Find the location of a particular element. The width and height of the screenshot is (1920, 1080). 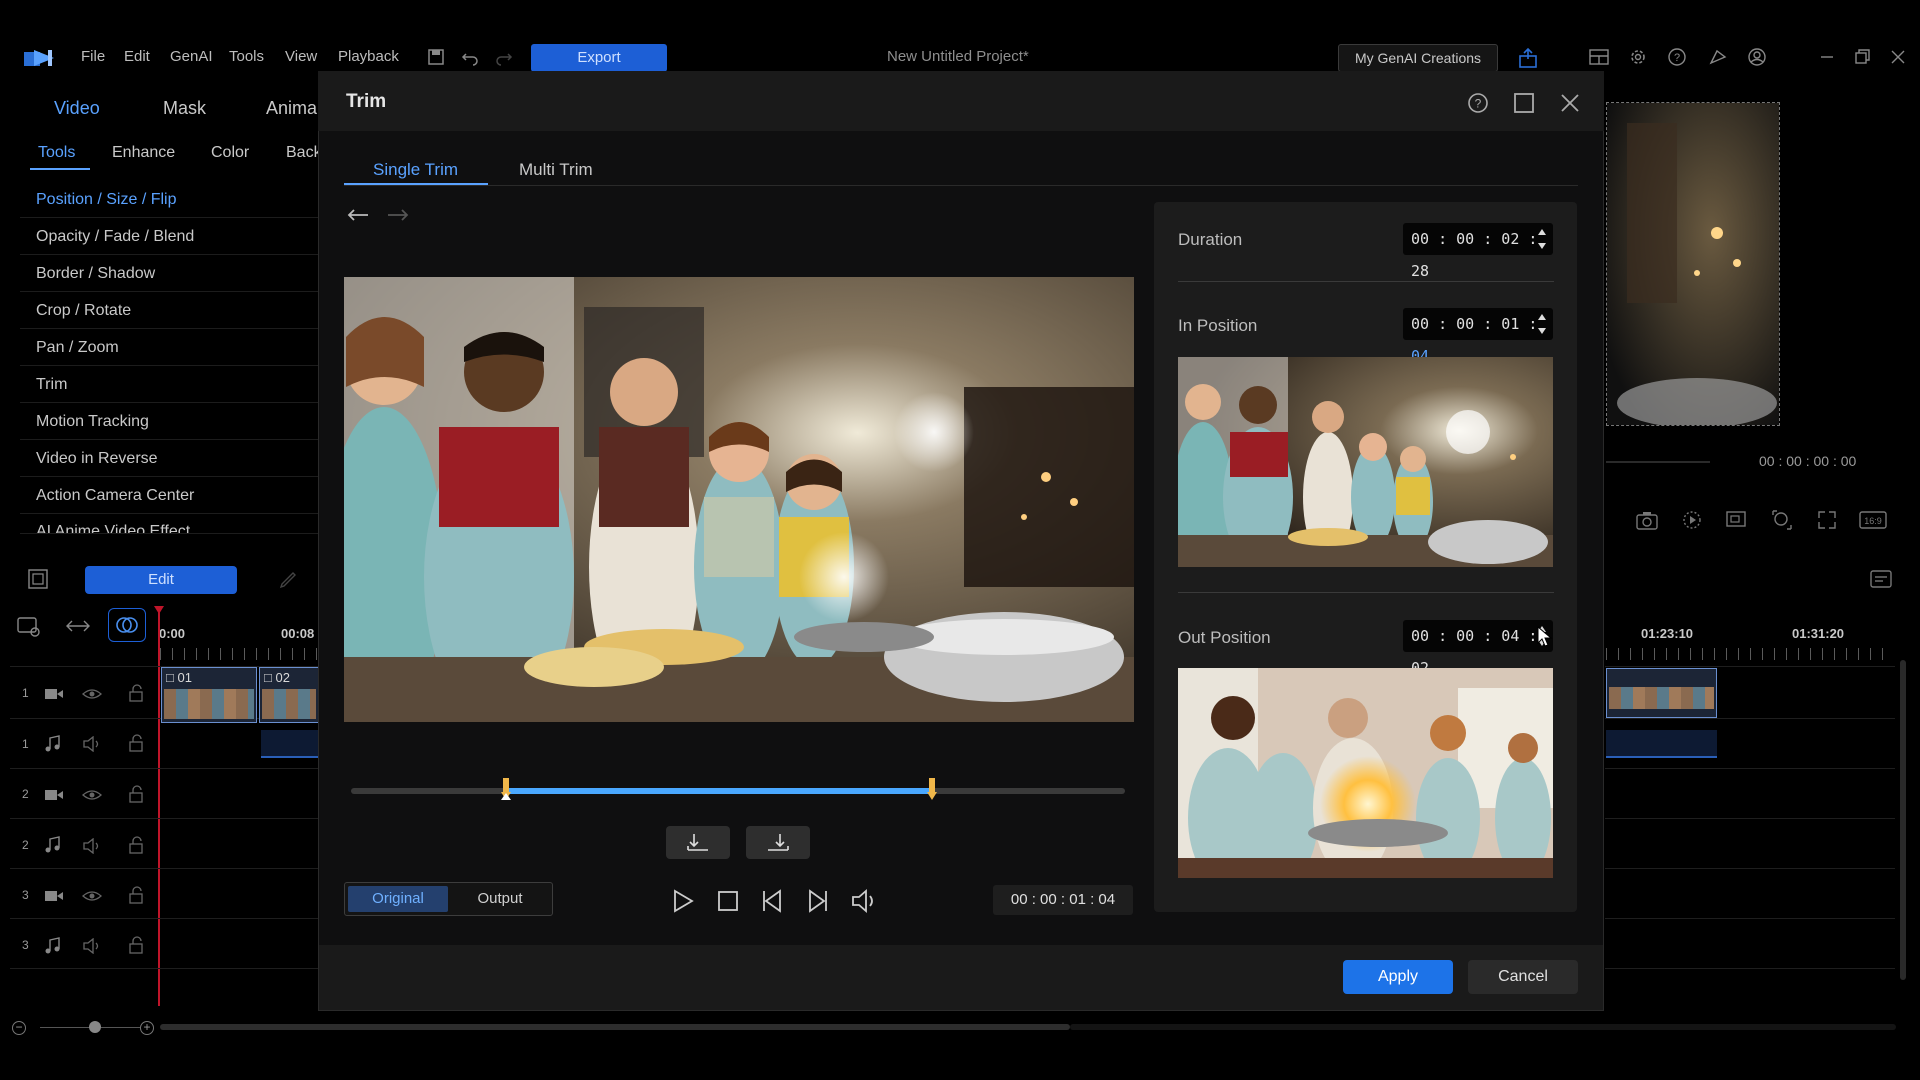

tool-position-size-flip: Position / Size / Flip is located at coordinates (170, 199).